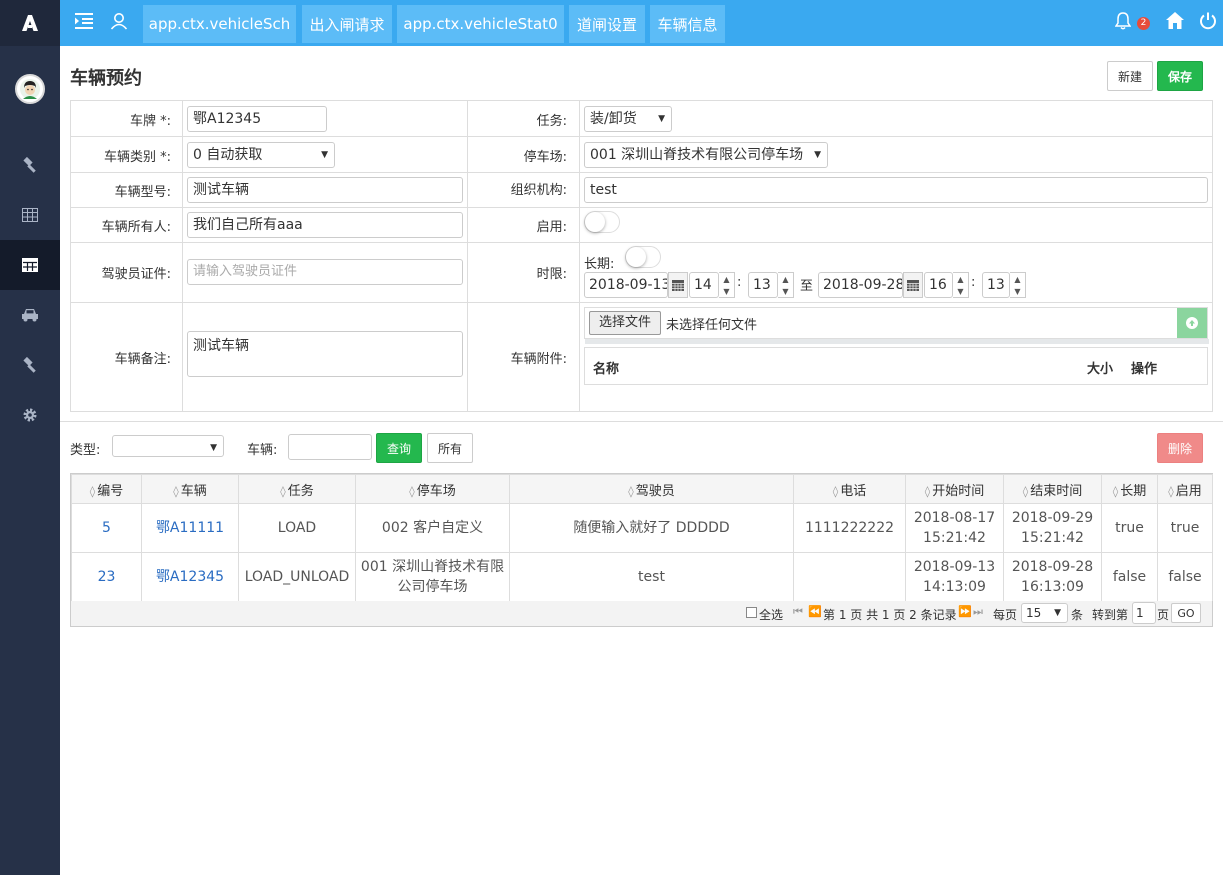 The image size is (1223, 875). What do you see at coordinates (954, 489) in the screenshot?
I see `col-header-start: ◊ 开始时间` at bounding box center [954, 489].